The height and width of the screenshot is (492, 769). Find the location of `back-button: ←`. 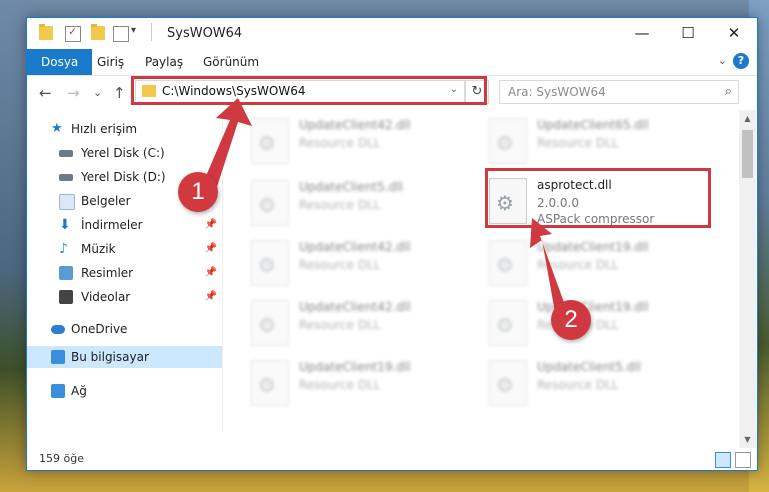

back-button: ← is located at coordinates (45, 93).